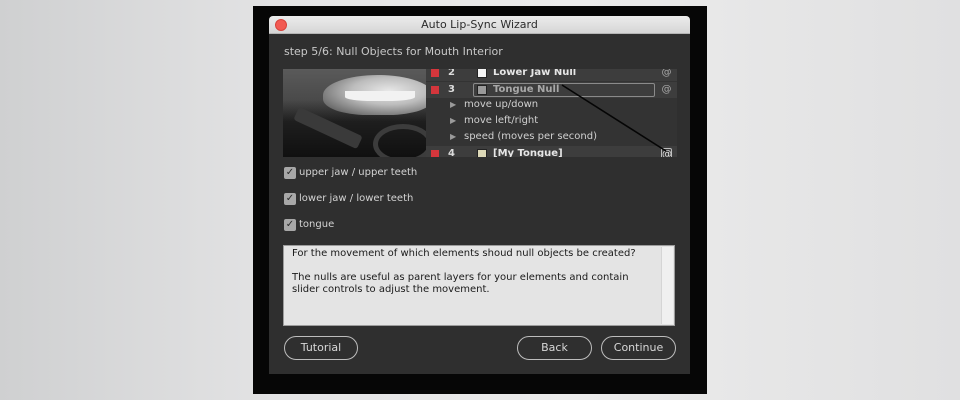 The image size is (960, 400). Describe the element at coordinates (321, 348) in the screenshot. I see `tutorial-button: Tutorial` at that location.